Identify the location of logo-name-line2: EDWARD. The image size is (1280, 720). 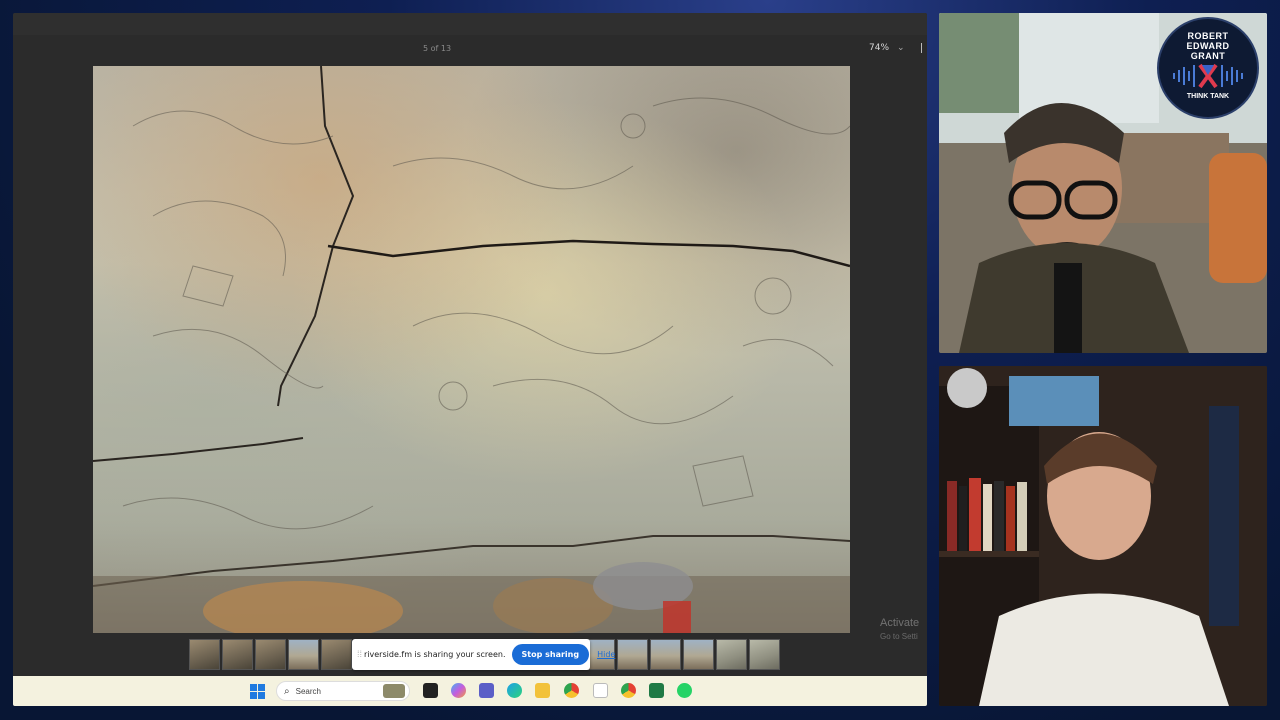
(1208, 46).